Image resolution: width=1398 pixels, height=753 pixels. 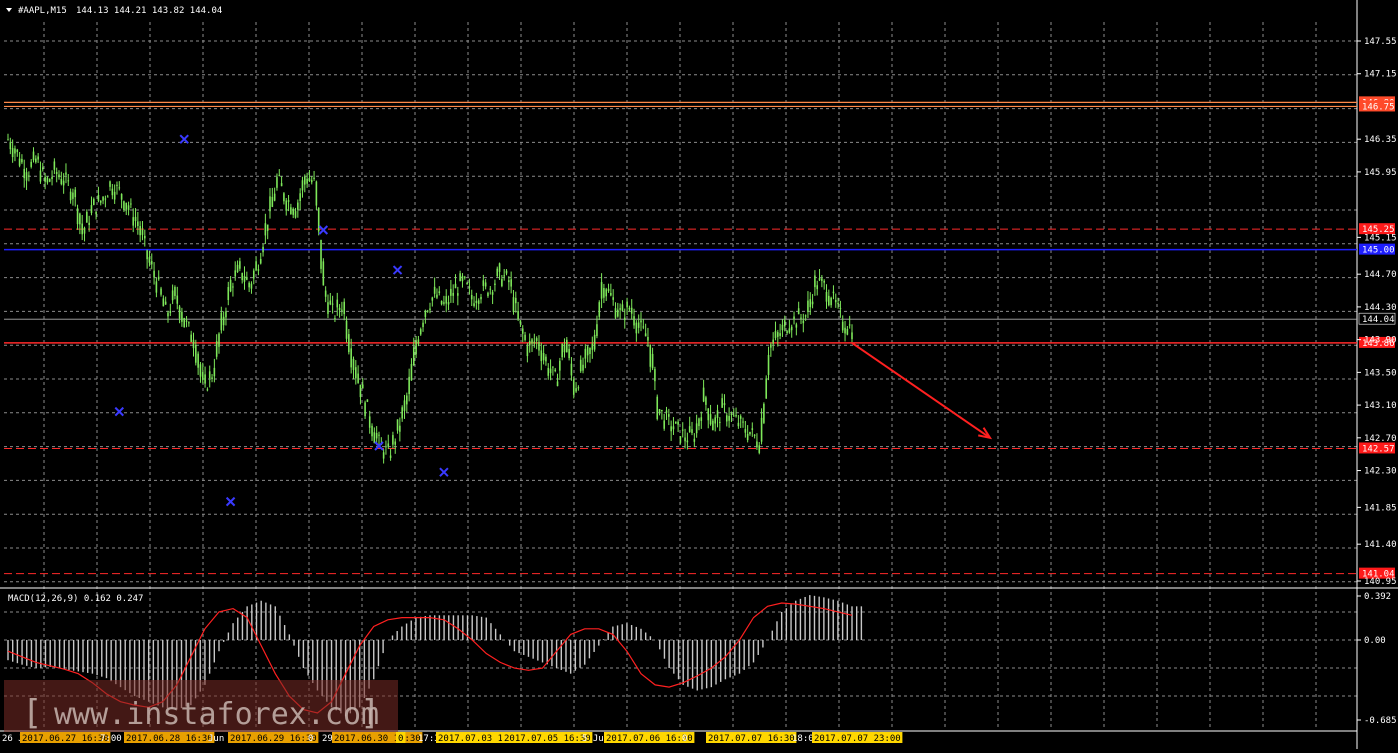 I want to click on y-tick-label: 145.95, so click(x=1380, y=173).